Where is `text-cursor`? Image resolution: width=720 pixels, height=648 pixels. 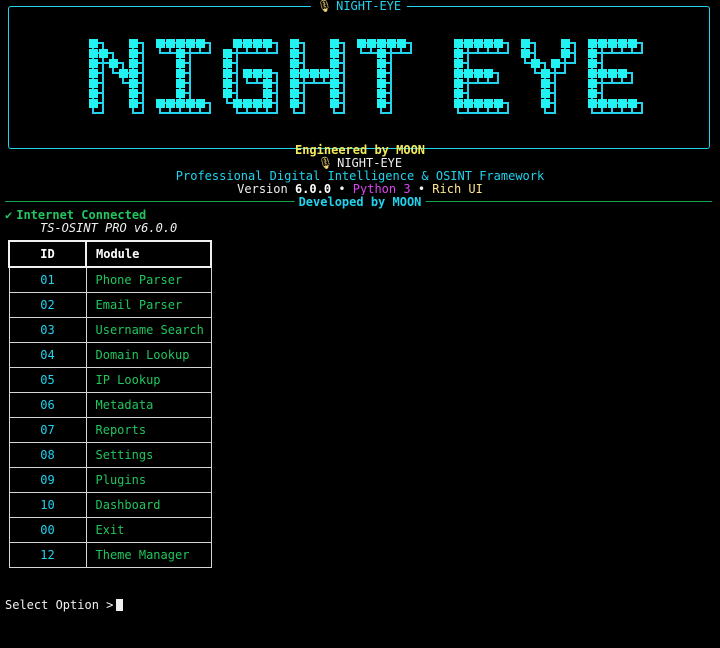
text-cursor is located at coordinates (120, 605).